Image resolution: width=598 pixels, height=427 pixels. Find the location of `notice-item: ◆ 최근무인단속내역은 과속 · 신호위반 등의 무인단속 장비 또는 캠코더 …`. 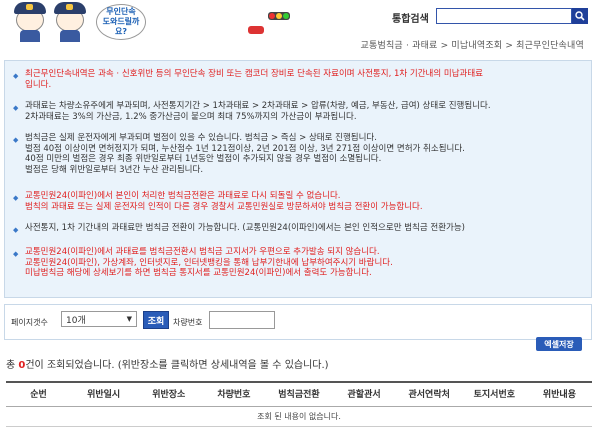

notice-item: ◆ 최근무인단속내역은 과속 · 신호위반 등의 무인단속 장비 또는 캠코더 … is located at coordinates (248, 79).